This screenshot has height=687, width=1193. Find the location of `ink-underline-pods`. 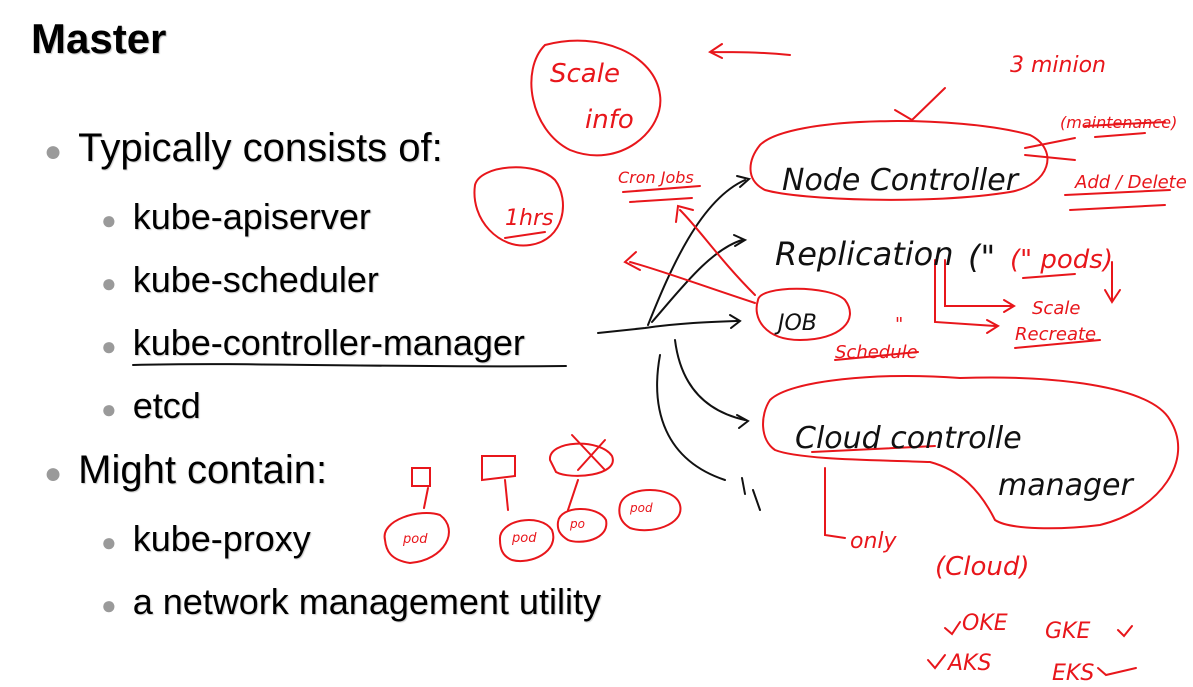

ink-underline-pods is located at coordinates (1049, 276).